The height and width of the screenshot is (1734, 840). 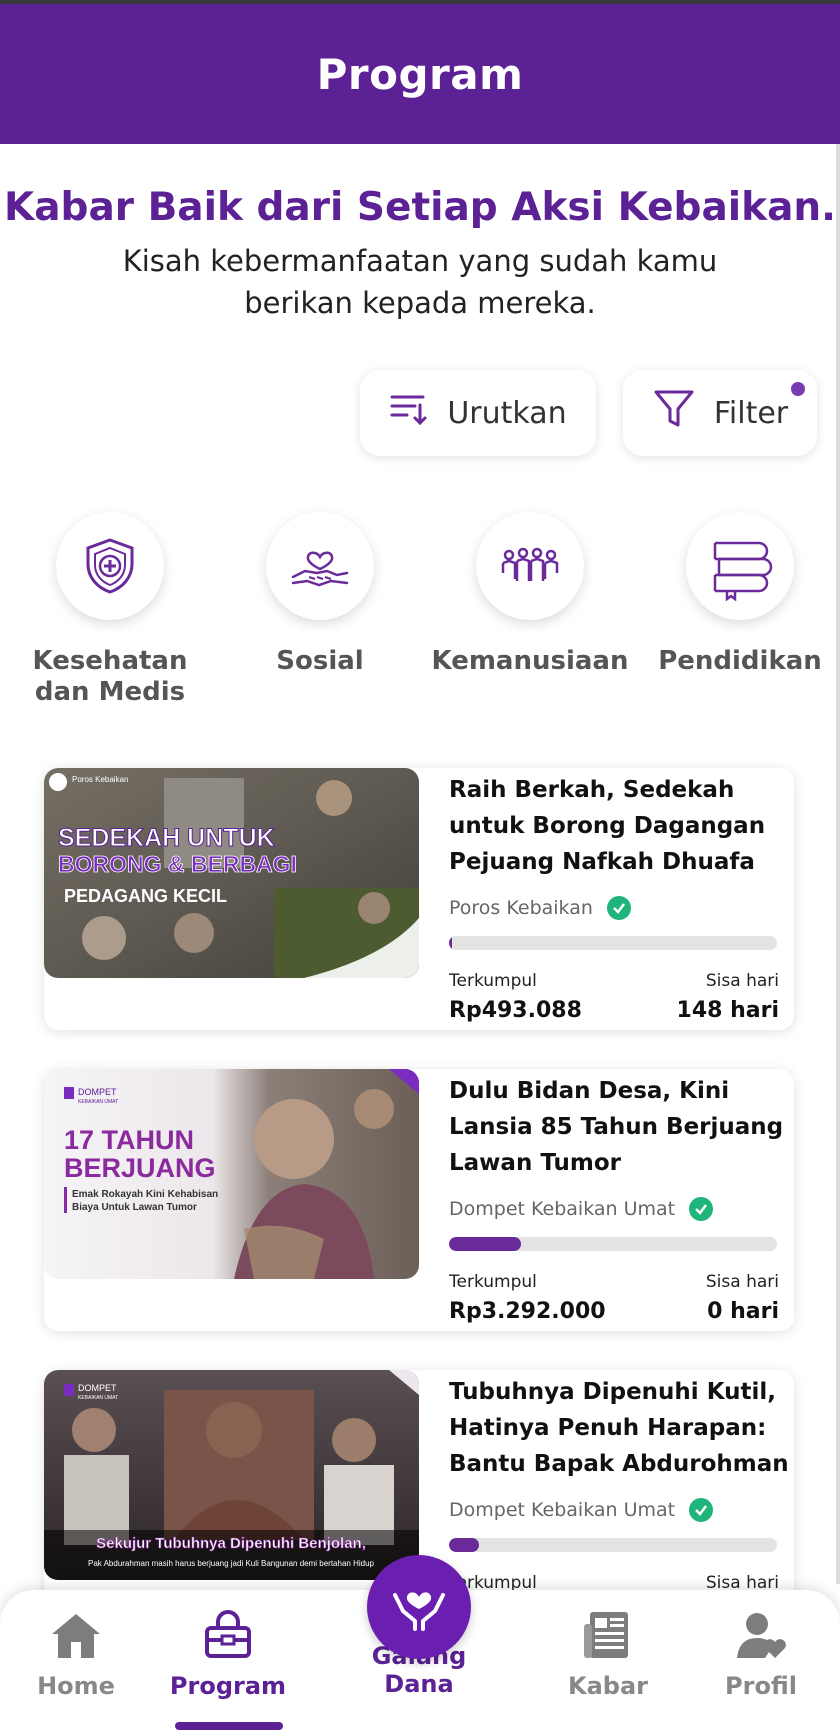 What do you see at coordinates (231, 1543) in the screenshot?
I see `image-headline-1: Sekujur Tubuhnya Dipenuhi Benjolan,` at bounding box center [231, 1543].